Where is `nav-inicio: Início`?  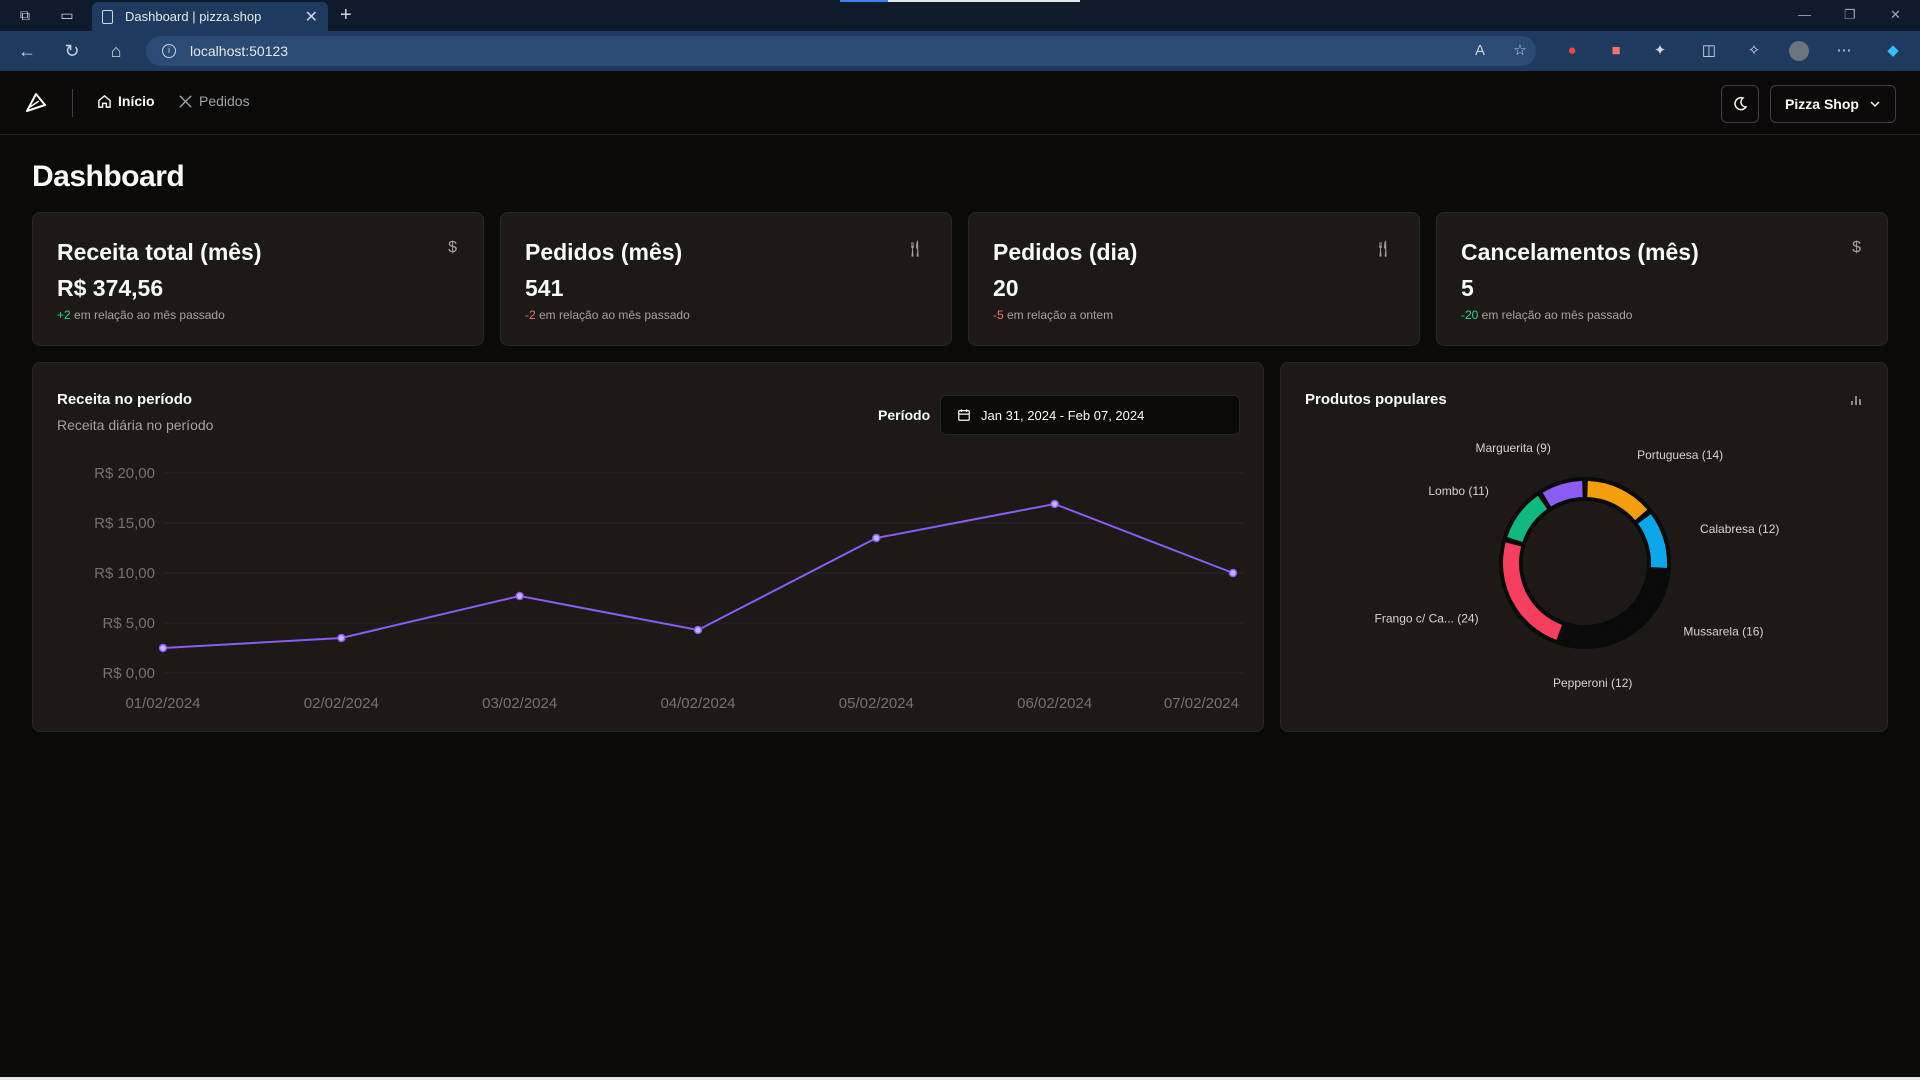
nav-inicio: Início is located at coordinates (126, 101).